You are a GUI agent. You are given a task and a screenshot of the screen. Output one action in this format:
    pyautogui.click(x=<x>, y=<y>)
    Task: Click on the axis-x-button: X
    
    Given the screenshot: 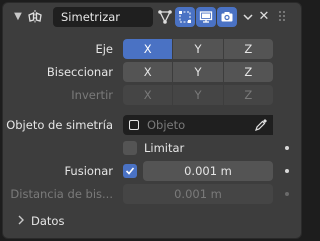 What is the action you would take?
    pyautogui.click(x=148, y=49)
    